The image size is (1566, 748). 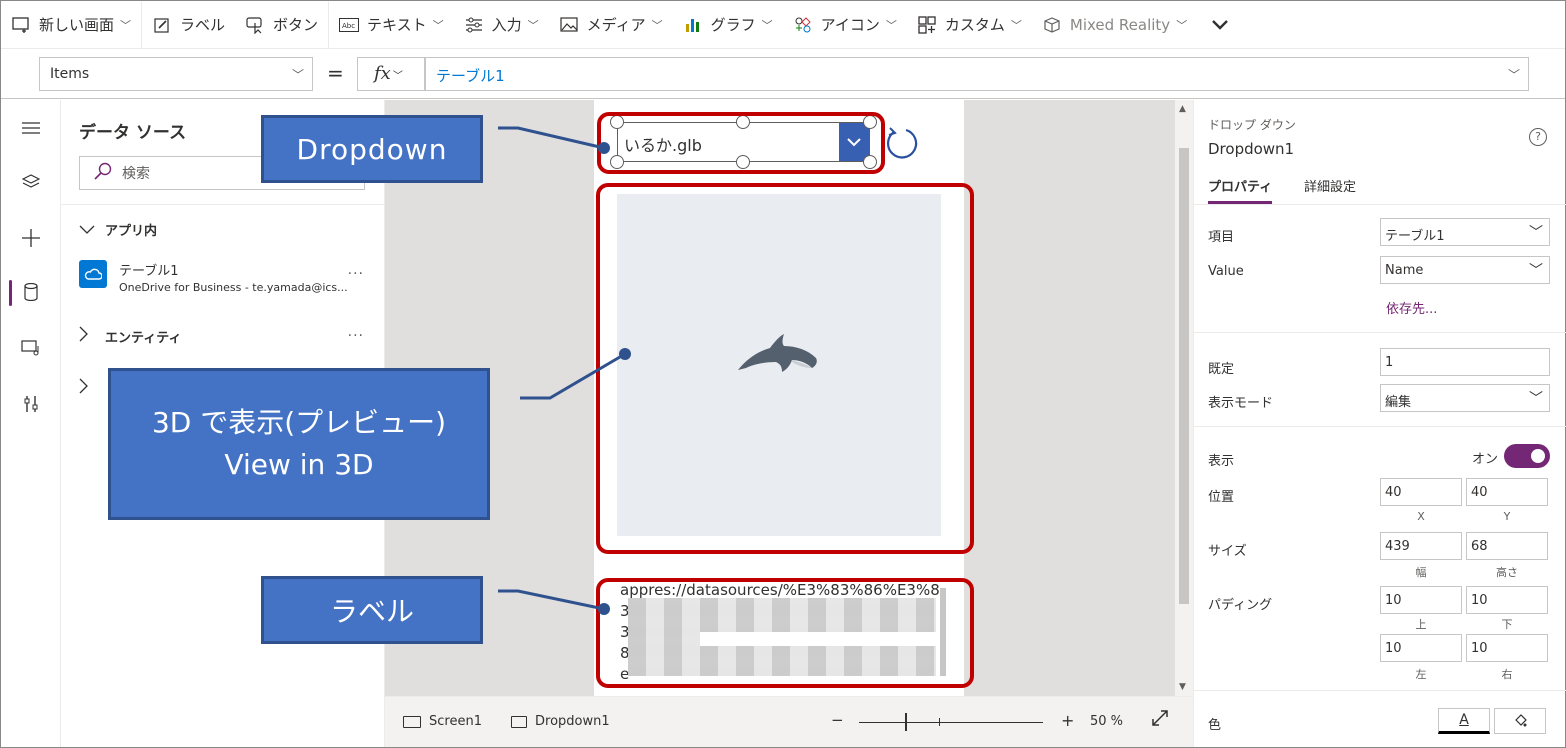 I want to click on insert-custom-button: カスタム ﹀, so click(x=969, y=25).